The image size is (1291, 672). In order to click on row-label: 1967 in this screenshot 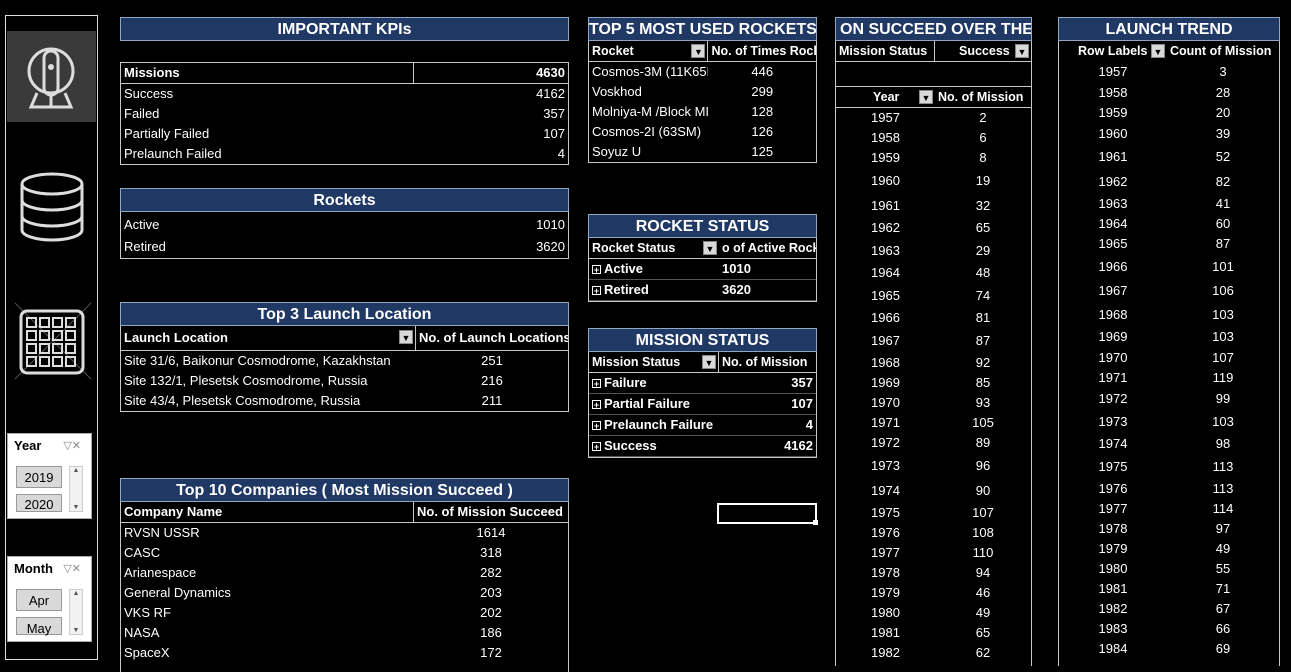, I will do `click(1113, 290)`.